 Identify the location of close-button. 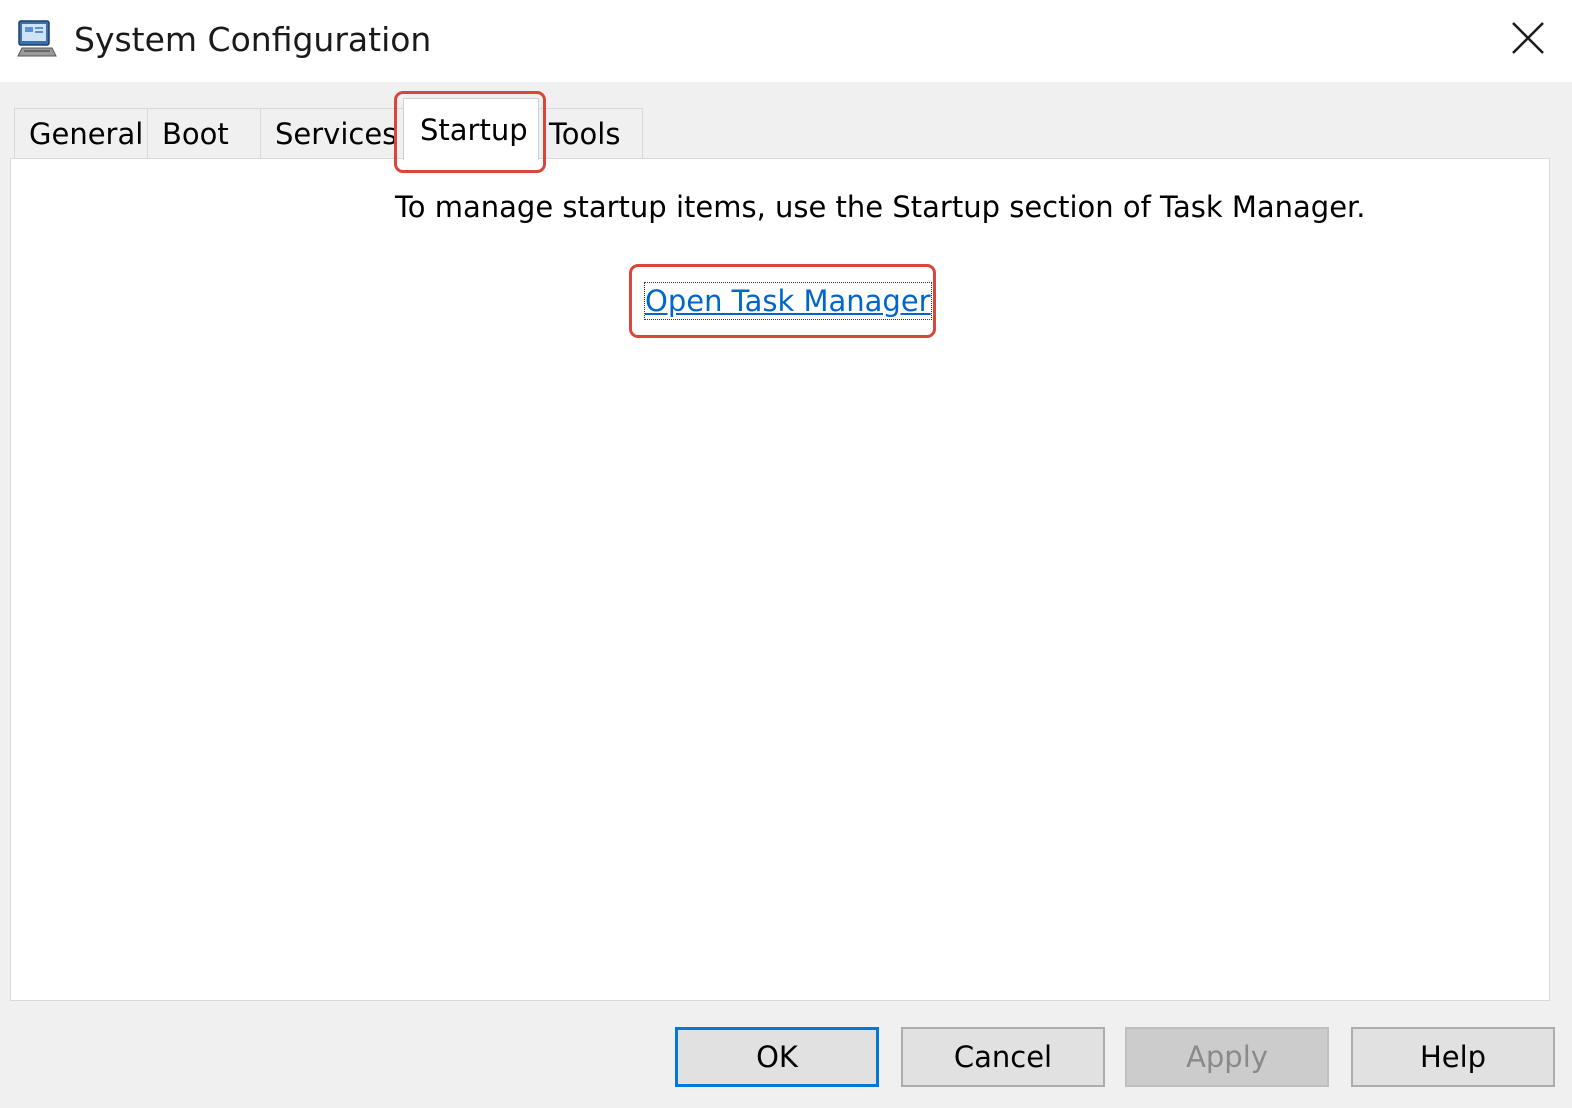
(1528, 40).